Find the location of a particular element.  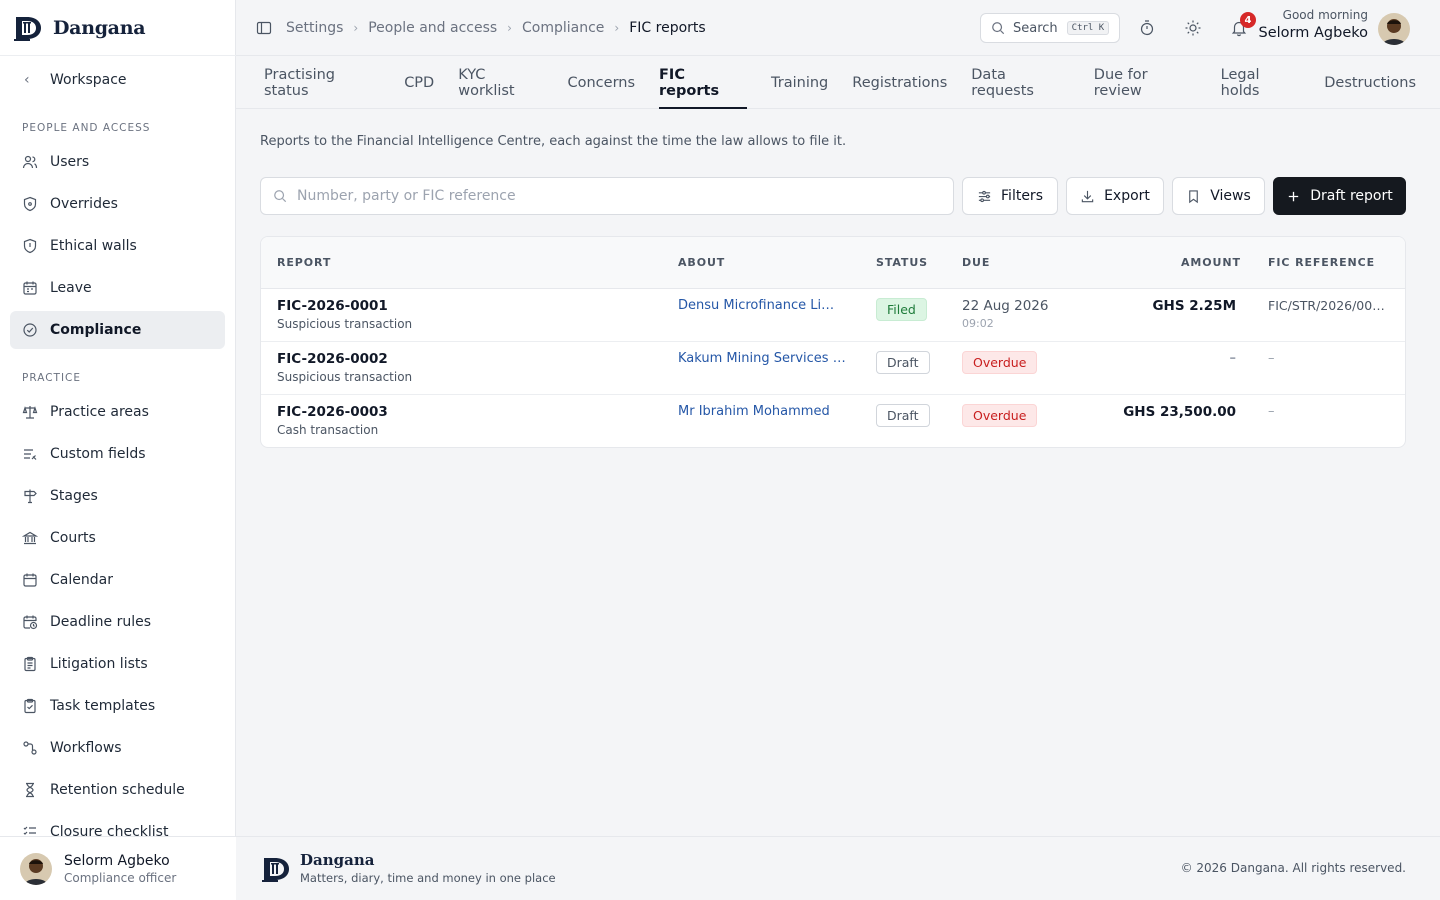

draft-report-button-label: Draft report is located at coordinates (1351, 196).